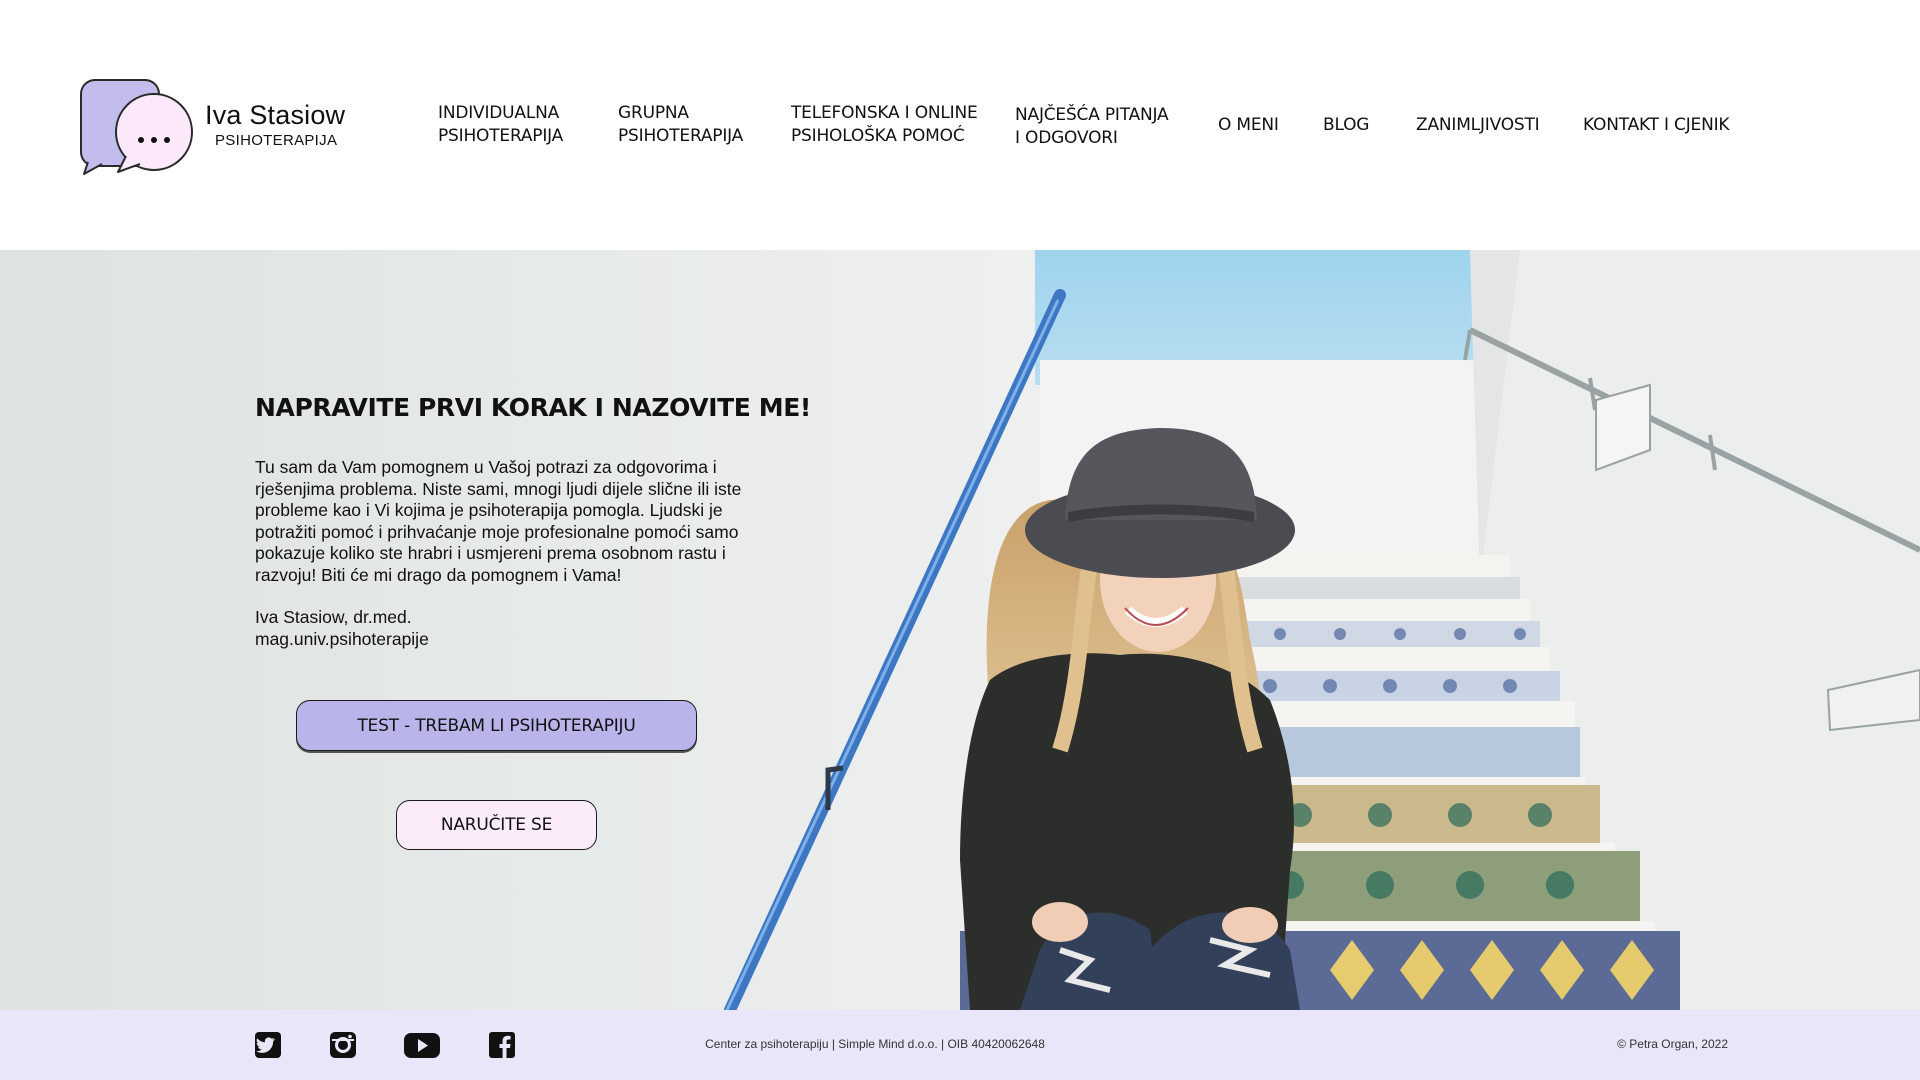 The height and width of the screenshot is (1080, 1920). I want to click on book-appointment-button: NARUČITE SE, so click(496, 825).